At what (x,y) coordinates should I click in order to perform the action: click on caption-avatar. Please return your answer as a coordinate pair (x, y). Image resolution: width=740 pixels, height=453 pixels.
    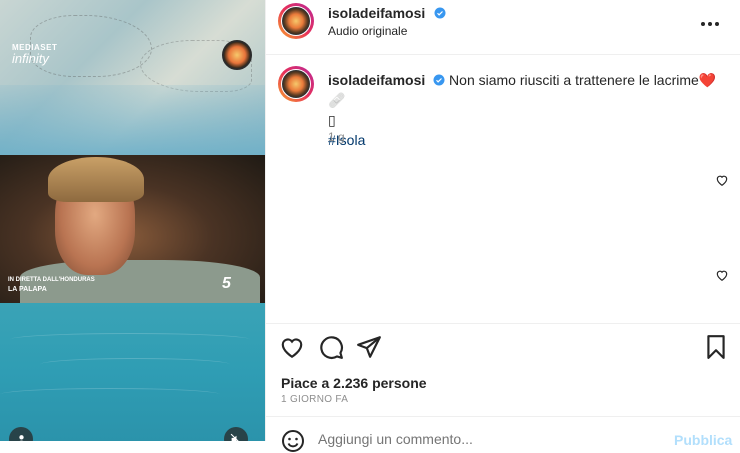
    Looking at the image, I should click on (296, 84).